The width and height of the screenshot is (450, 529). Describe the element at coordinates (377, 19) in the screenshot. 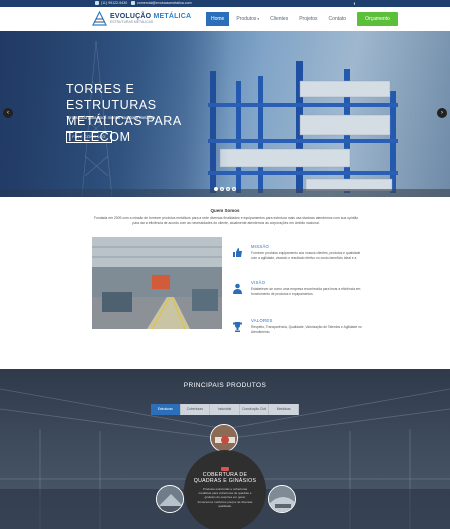

I see `quote-button: Orçamento` at that location.